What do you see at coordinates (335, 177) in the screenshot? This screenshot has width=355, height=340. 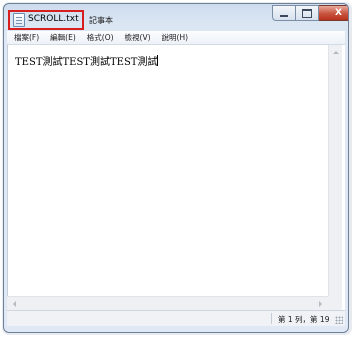 I see `vertical-scrollbar` at bounding box center [335, 177].